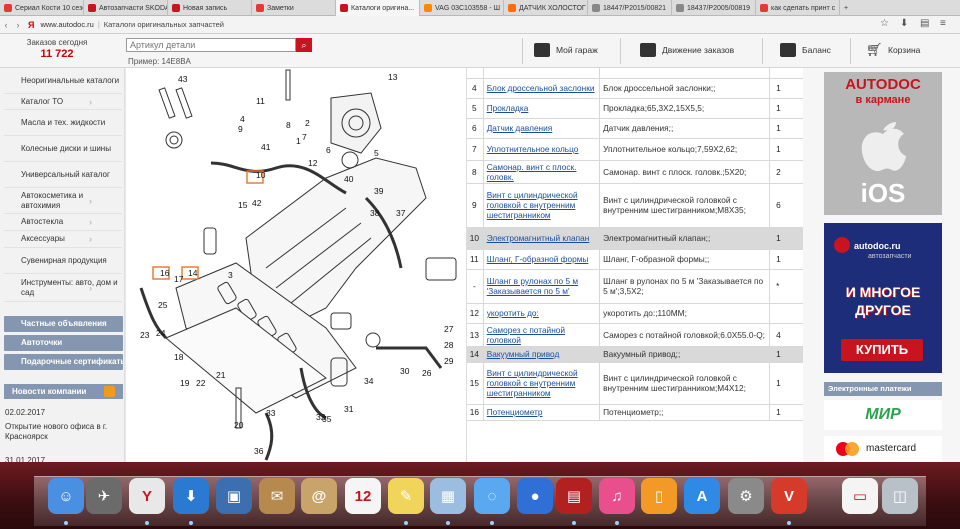 This screenshot has width=960, height=529. I want to click on callout-label-15: 15, so click(243, 205).